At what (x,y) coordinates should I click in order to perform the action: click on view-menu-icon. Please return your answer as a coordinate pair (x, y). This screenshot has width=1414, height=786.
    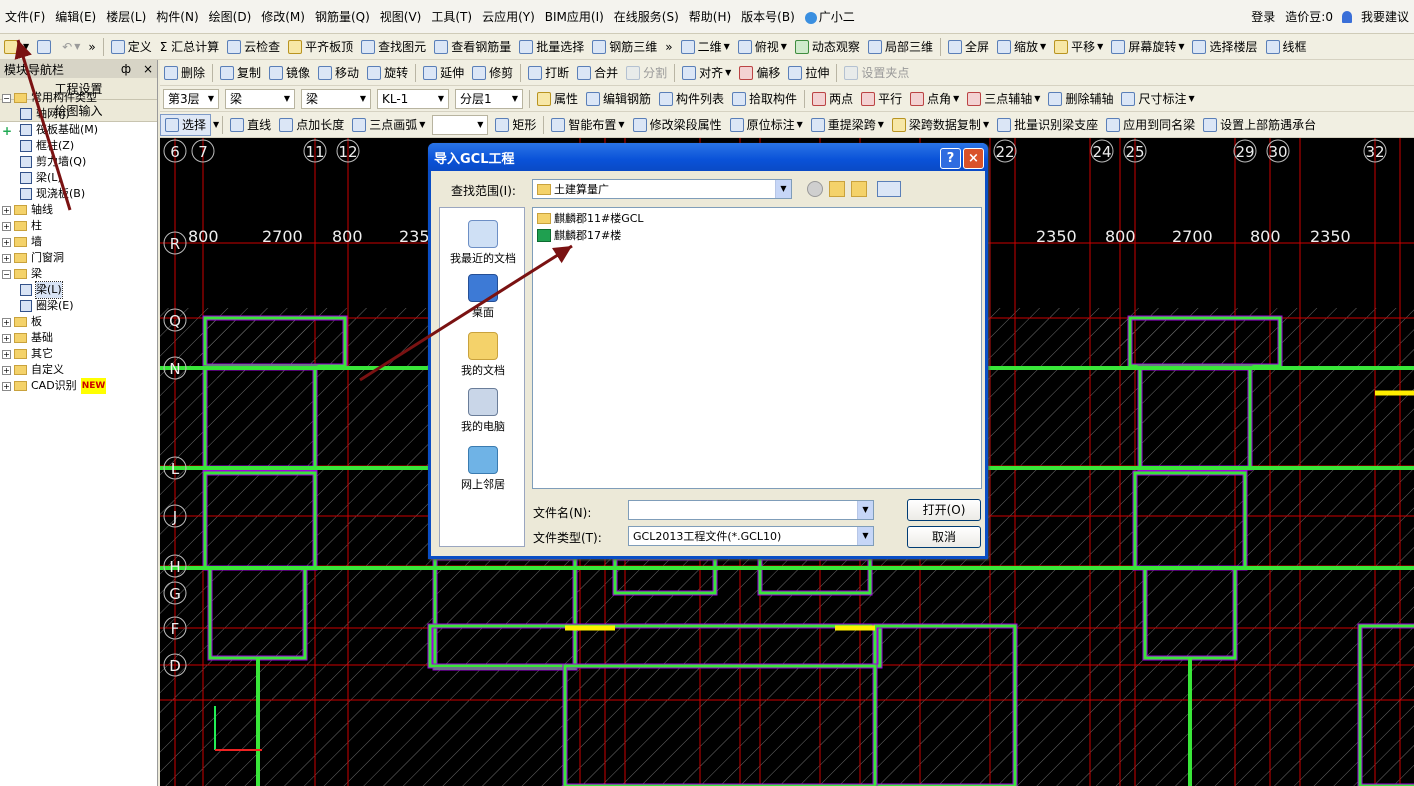
    Looking at the image, I should click on (889, 189).